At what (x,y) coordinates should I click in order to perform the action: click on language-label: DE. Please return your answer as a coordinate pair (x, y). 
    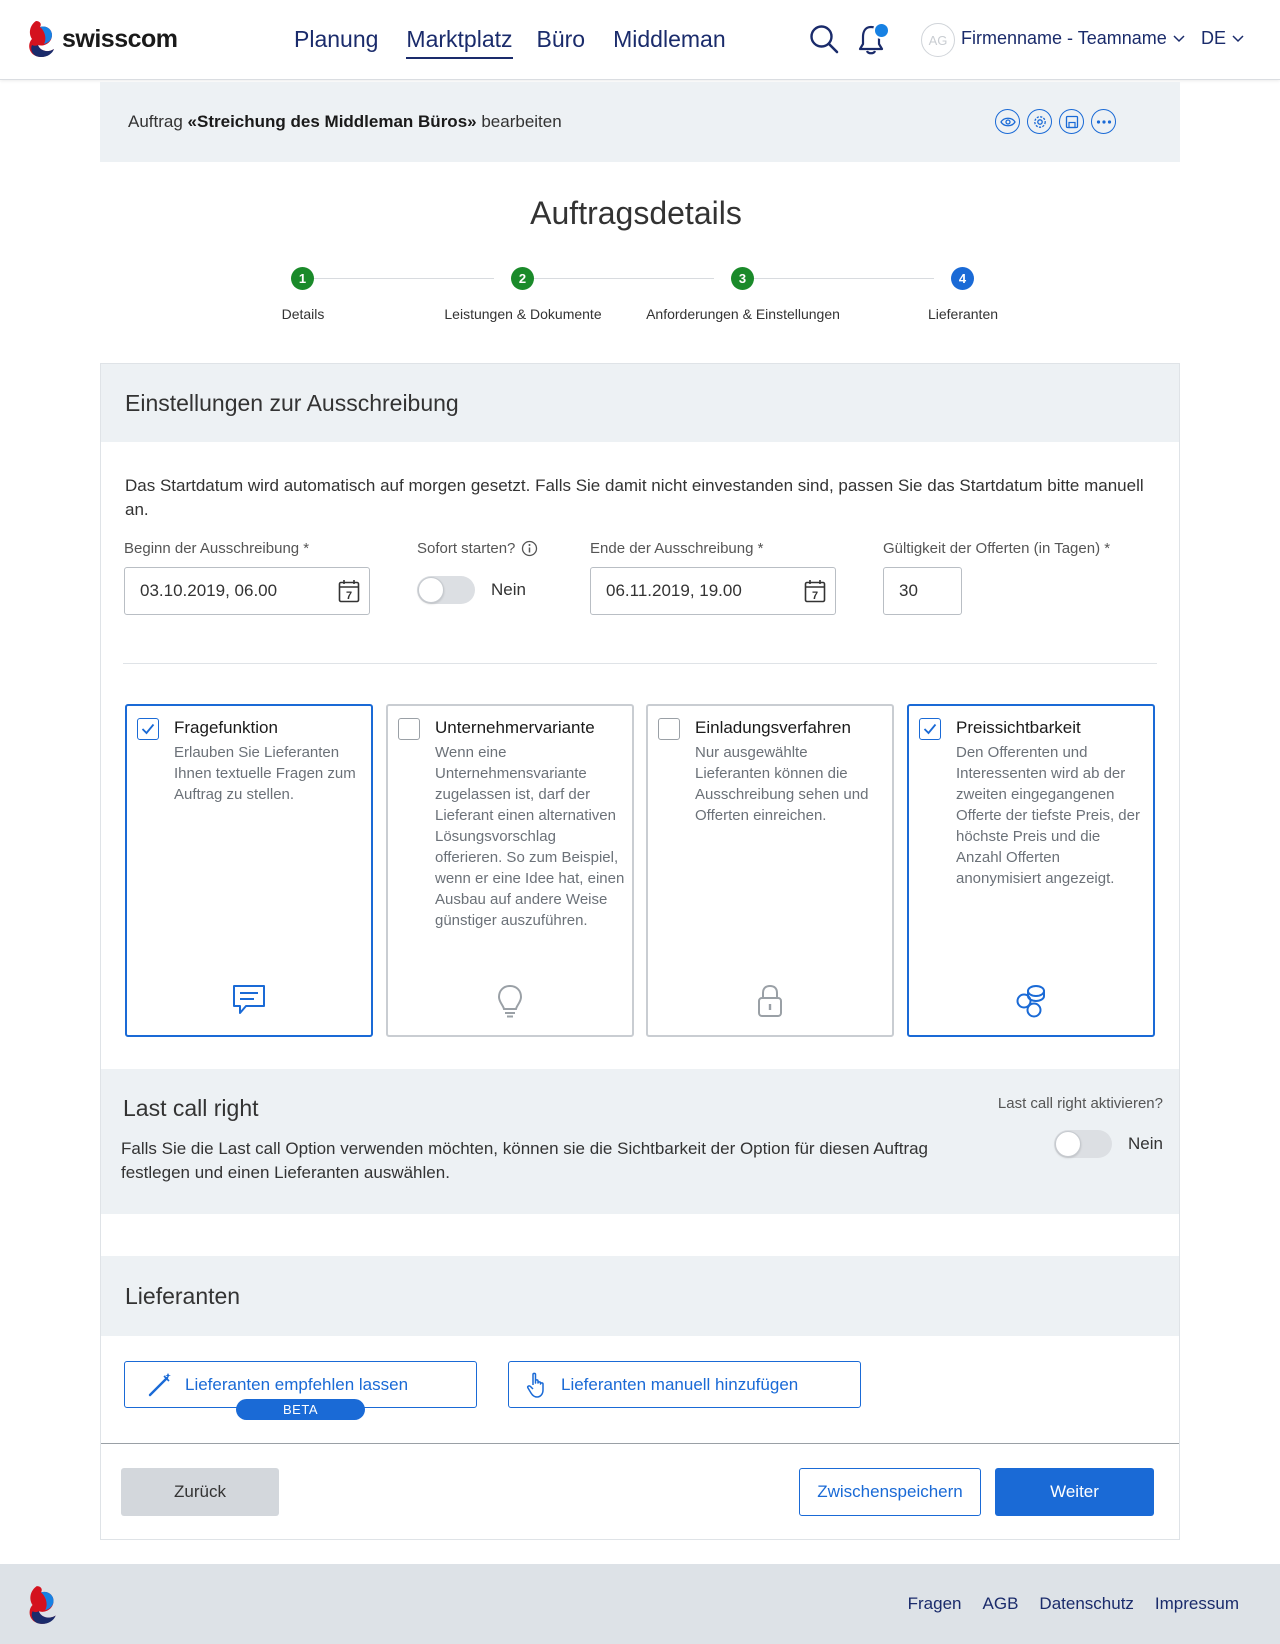
    Looking at the image, I should click on (1214, 38).